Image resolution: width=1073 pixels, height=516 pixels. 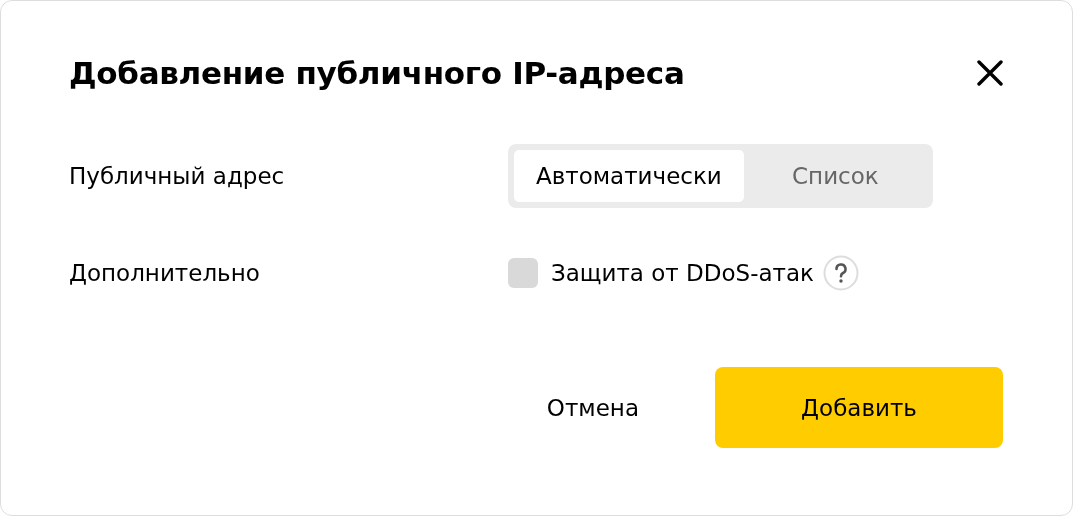 I want to click on segment-option: Список, so click(x=835, y=176).